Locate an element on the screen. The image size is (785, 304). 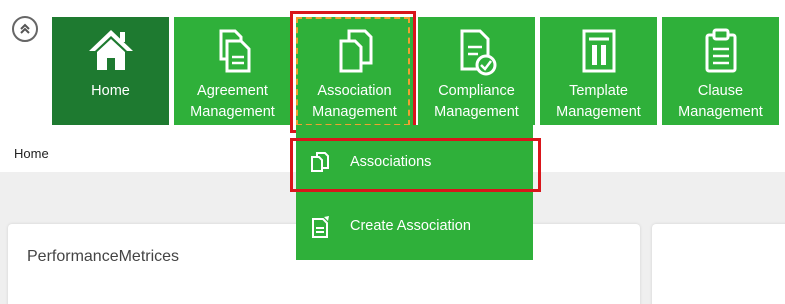
nav-tile-compliance-management: Compliance Management is located at coordinates (476, 71).